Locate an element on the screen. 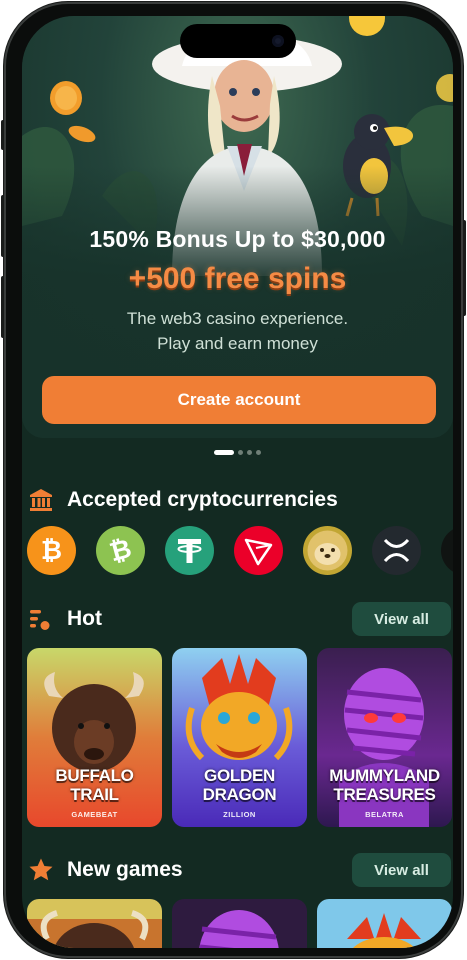 This screenshot has width=467, height=960. tron-icon is located at coordinates (258, 550).